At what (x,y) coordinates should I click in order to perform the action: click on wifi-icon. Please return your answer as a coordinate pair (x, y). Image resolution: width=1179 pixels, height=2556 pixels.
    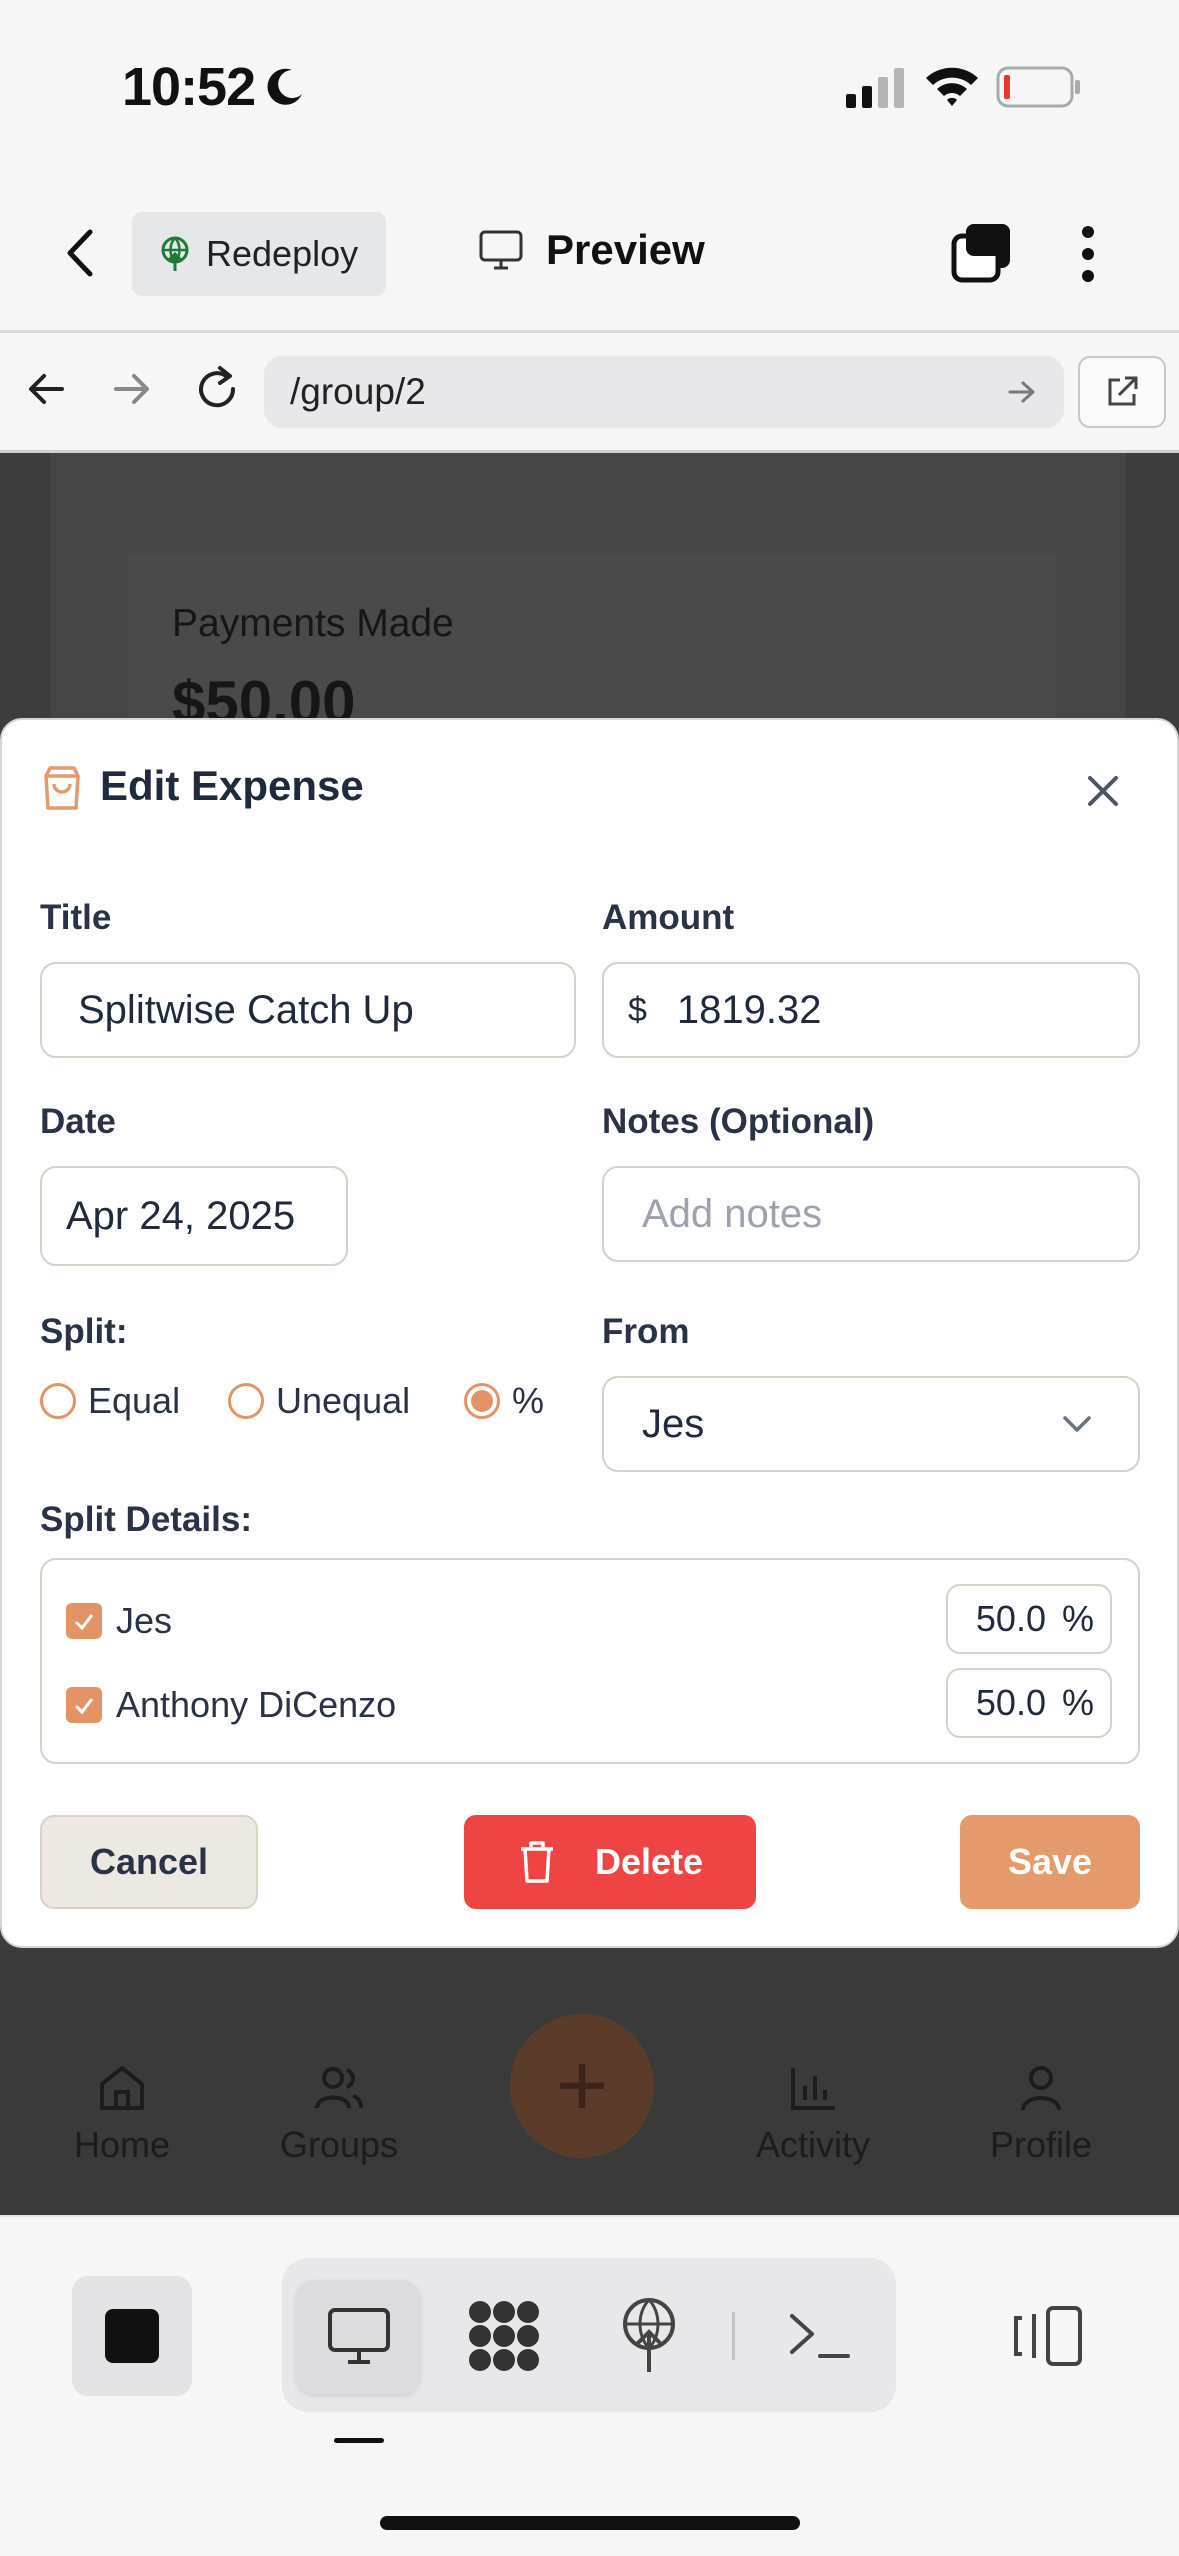
    Looking at the image, I should click on (952, 86).